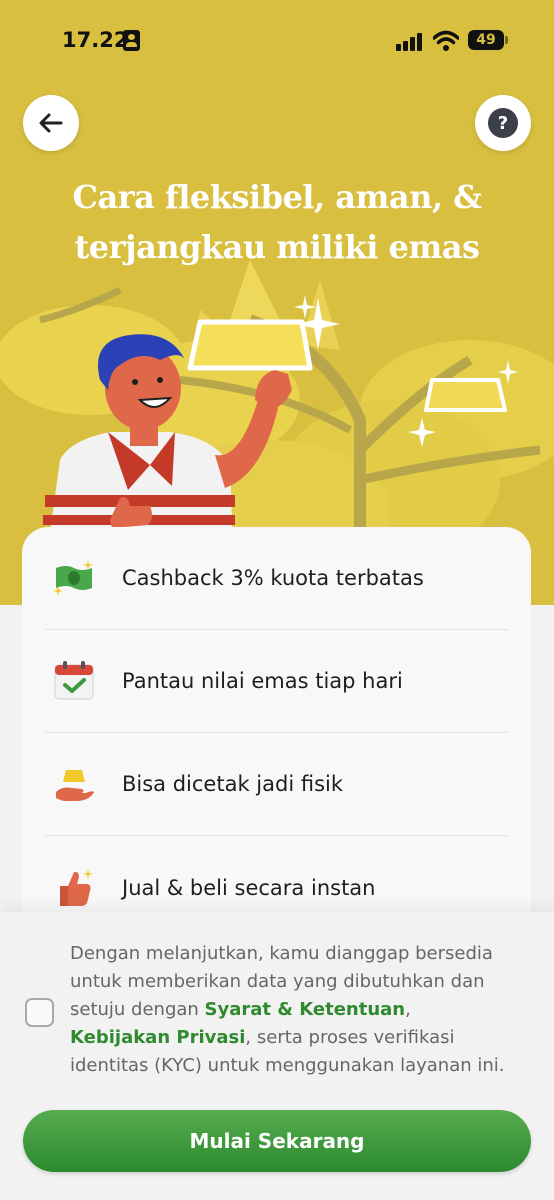 This screenshot has width=554, height=1200. I want to click on benefit-label: Cashback 3% kuota terbatas, so click(273, 578).